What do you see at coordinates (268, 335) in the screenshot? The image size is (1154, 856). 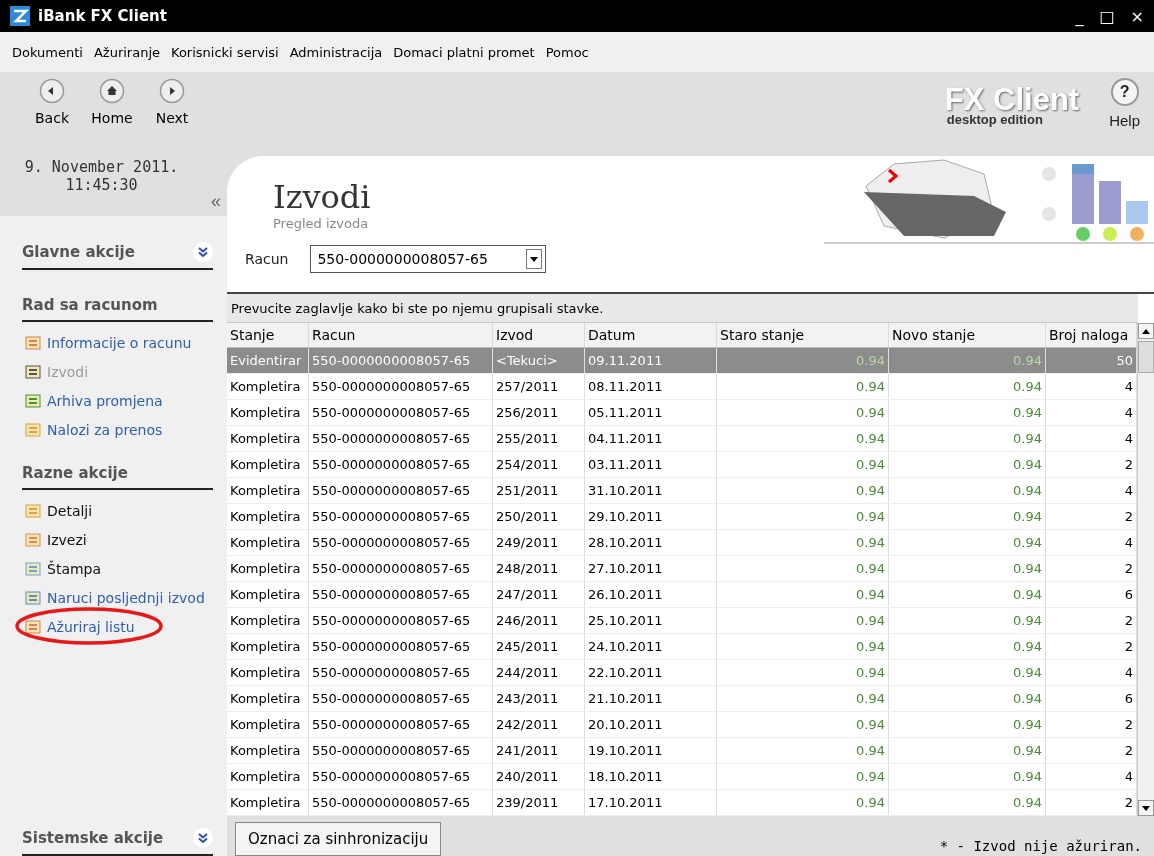 I see `column-header: Stanje` at bounding box center [268, 335].